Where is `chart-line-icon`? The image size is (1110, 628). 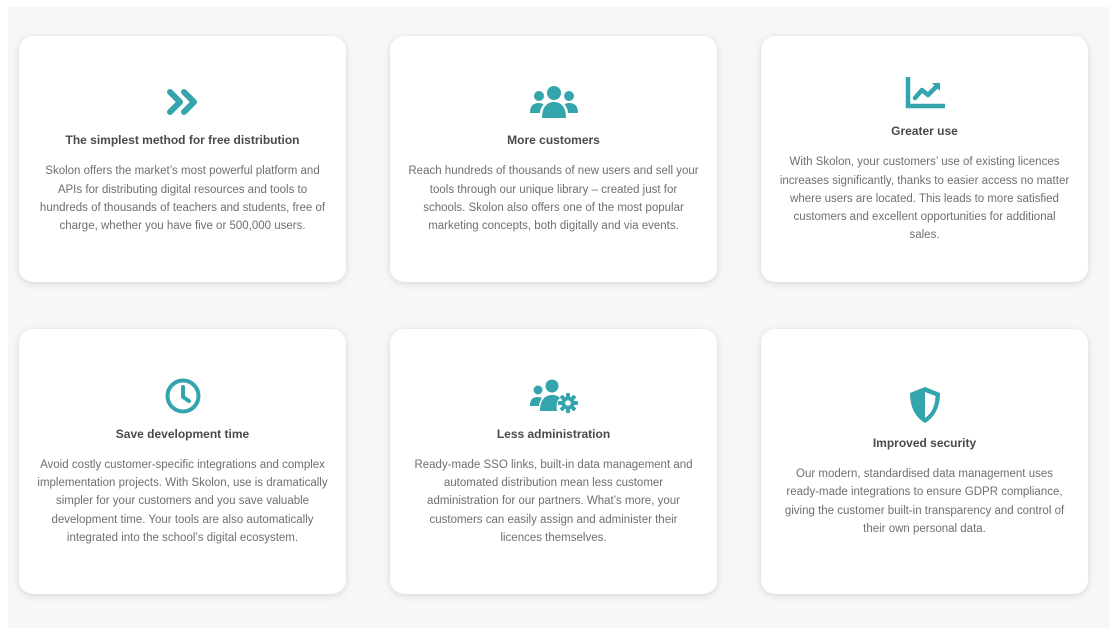
chart-line-icon is located at coordinates (925, 93).